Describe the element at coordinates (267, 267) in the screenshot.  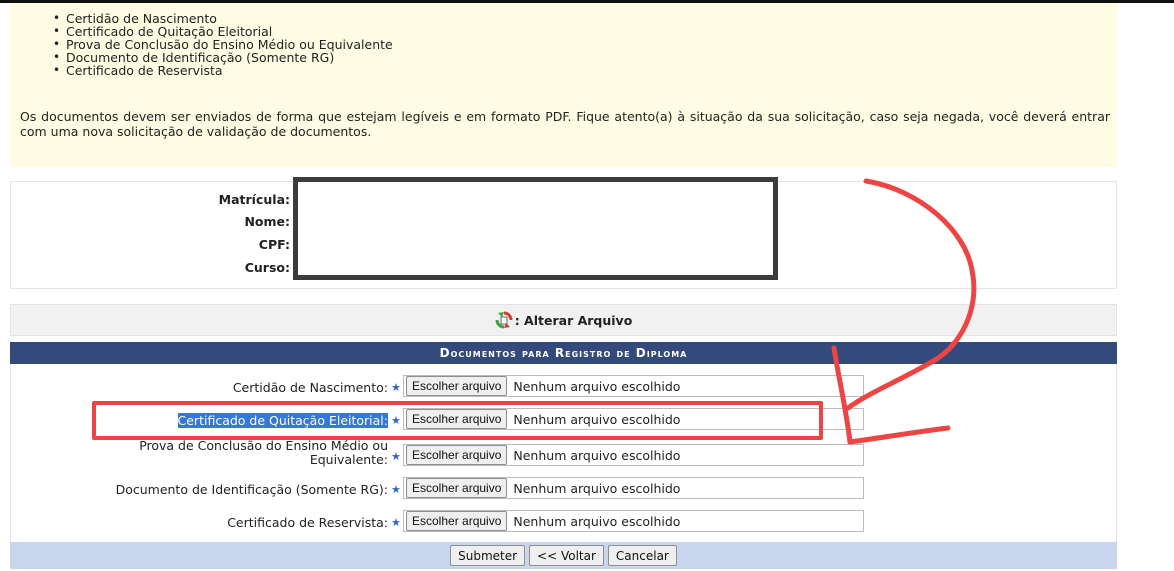
I see `curso-label: Curso:` at that location.